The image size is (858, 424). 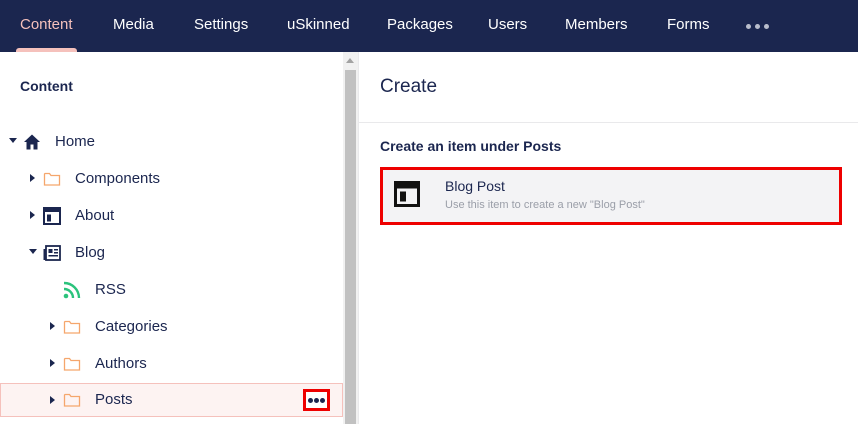 What do you see at coordinates (171, 253) in the screenshot?
I see `tree-item-blog: Blog` at bounding box center [171, 253].